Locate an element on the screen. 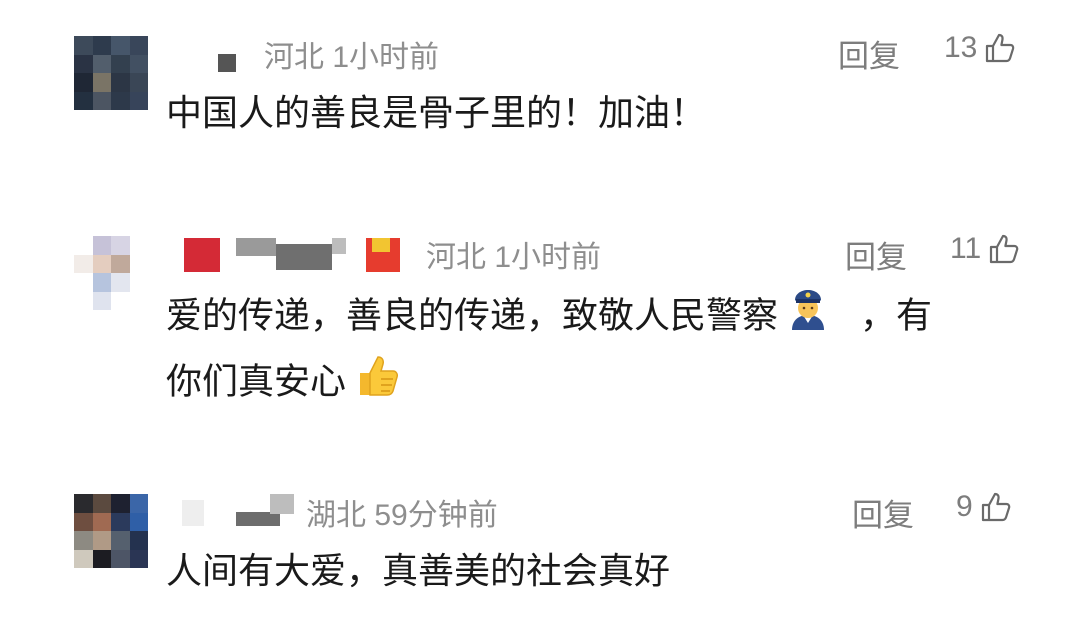  location-label: 湖北 is located at coordinates (336, 515).